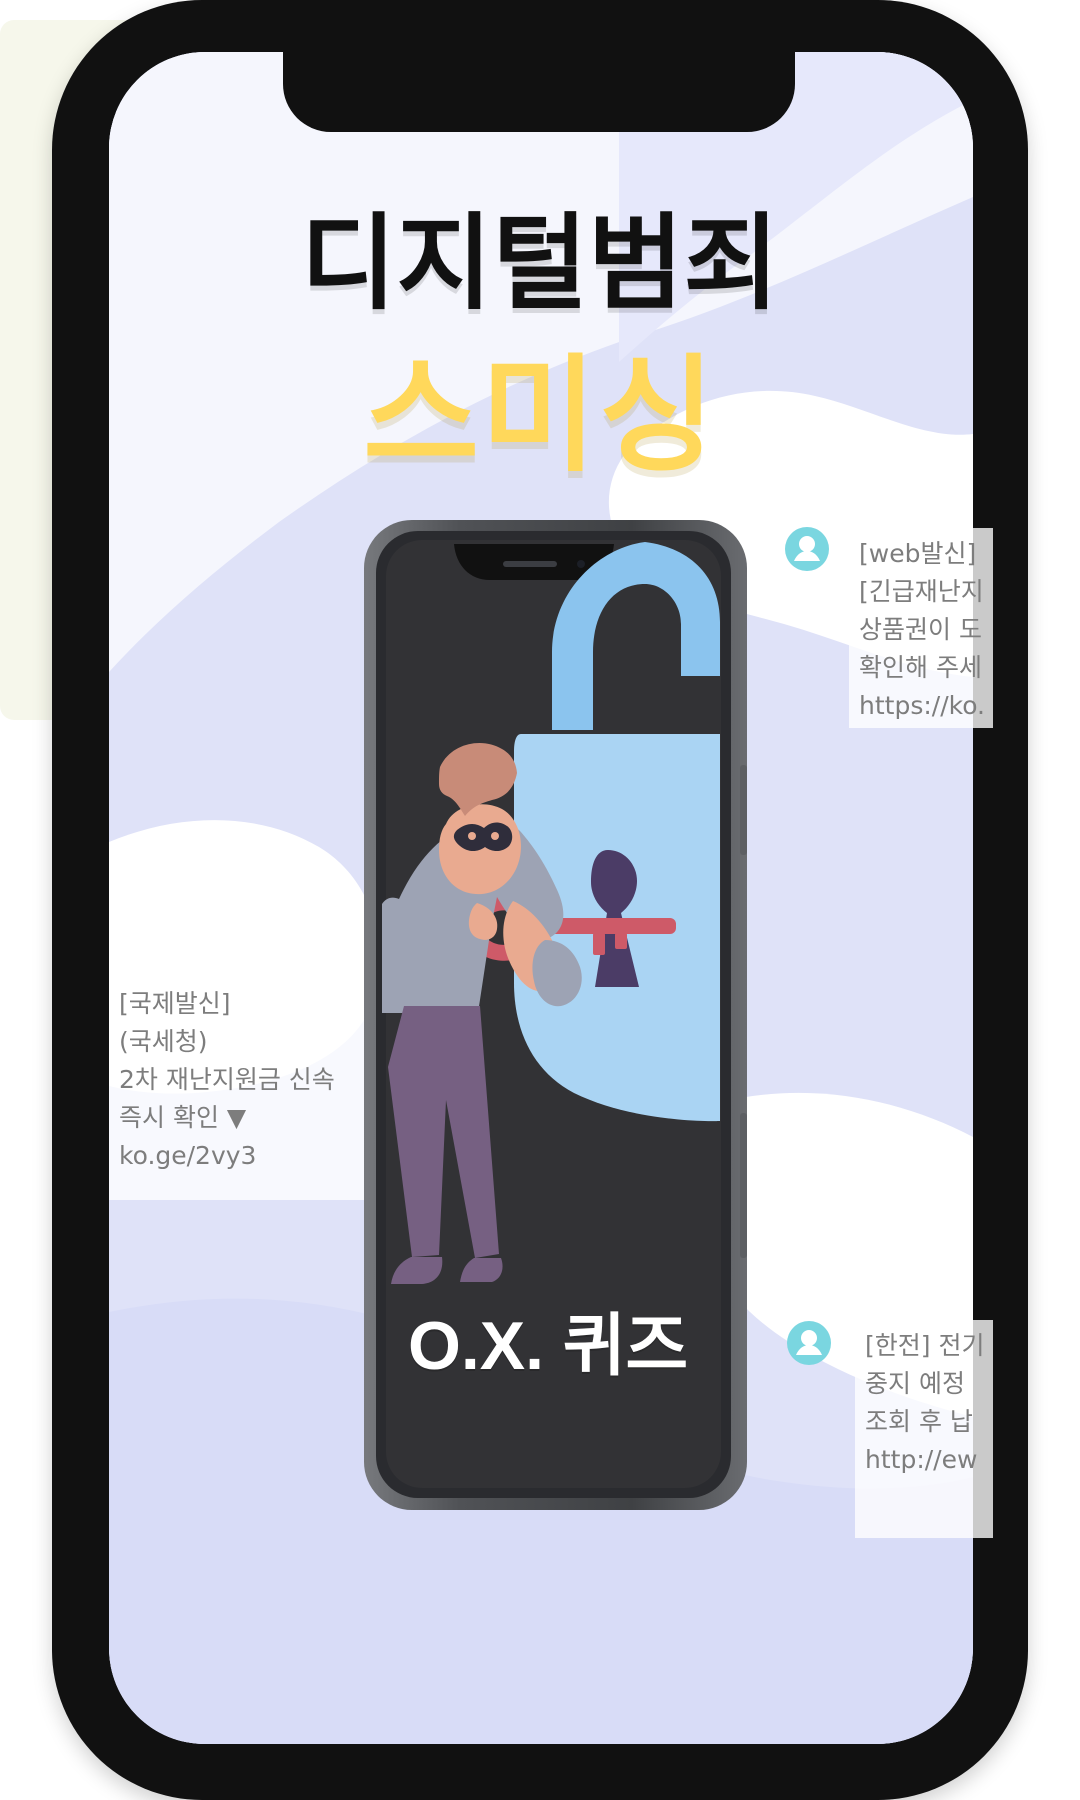 This screenshot has height=1800, width=1080. I want to click on sms-line: [긴급재난지, so click(921, 591).